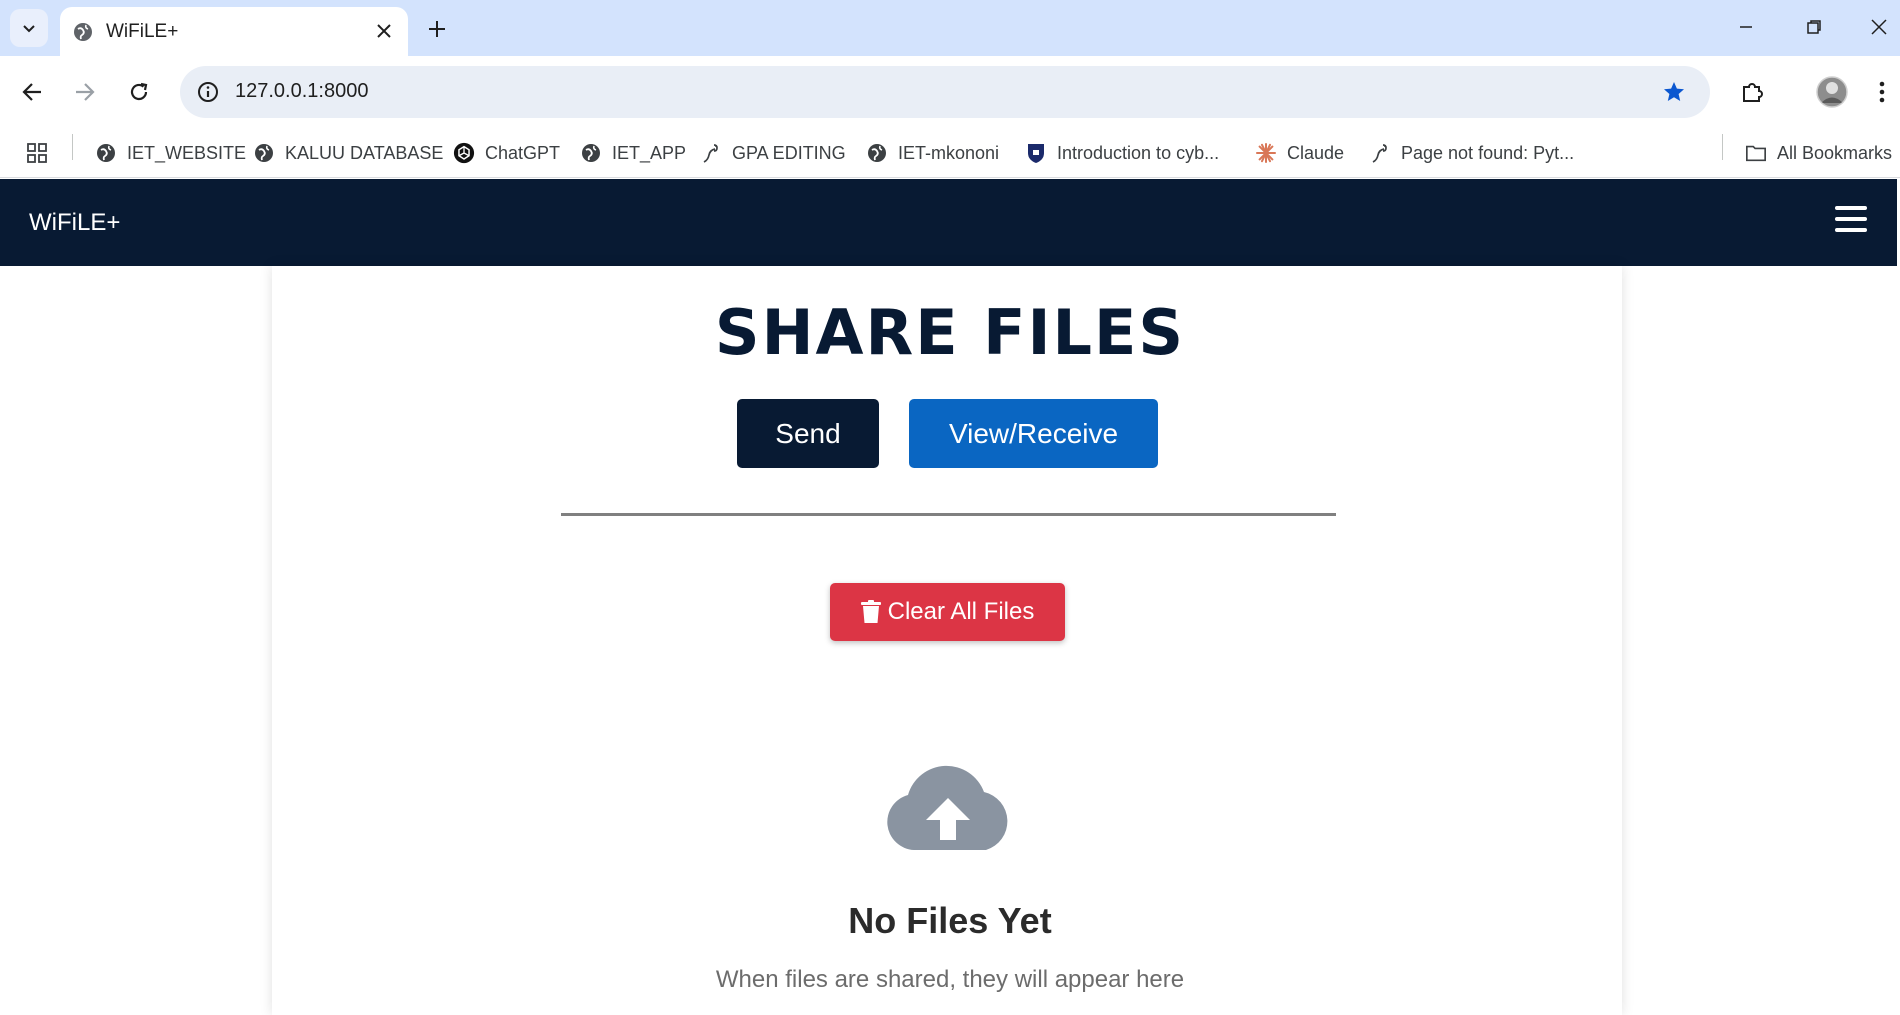  I want to click on clear-all-files-label: Clear All Files, so click(961, 611).